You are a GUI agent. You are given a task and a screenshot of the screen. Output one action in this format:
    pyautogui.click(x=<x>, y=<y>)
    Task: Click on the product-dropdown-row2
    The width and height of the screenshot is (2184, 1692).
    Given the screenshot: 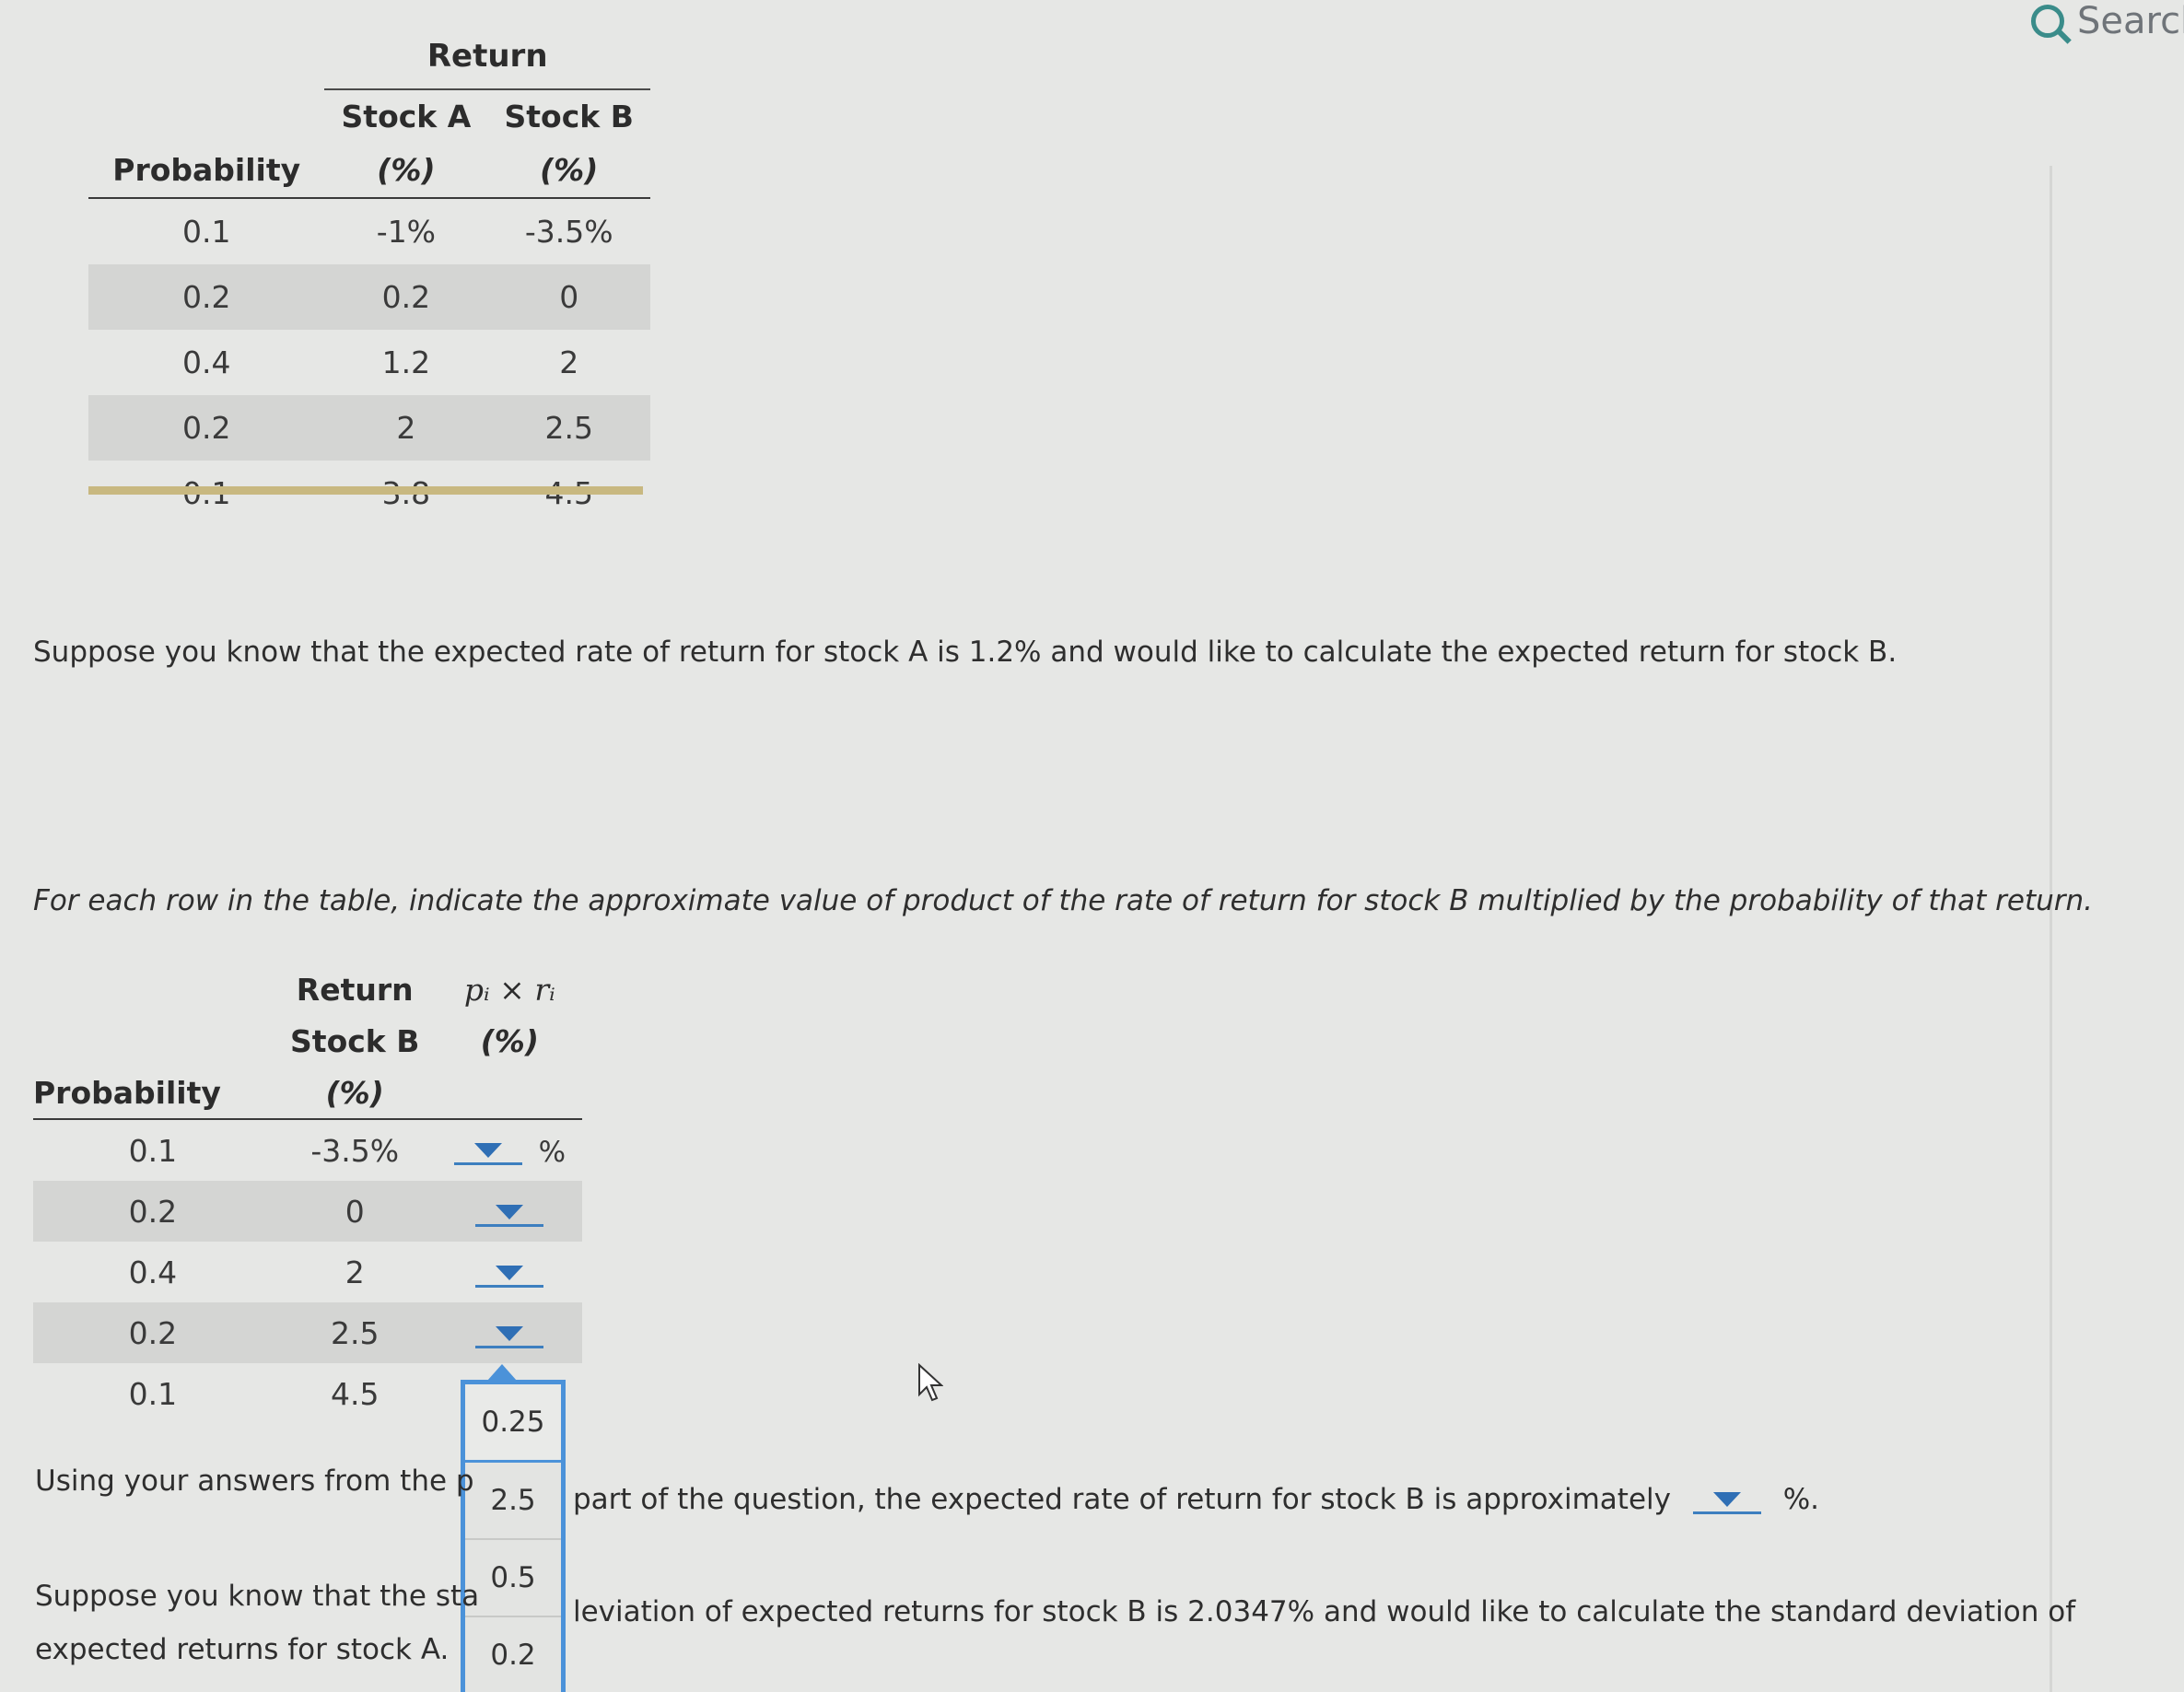 What is the action you would take?
    pyautogui.click(x=509, y=1213)
    